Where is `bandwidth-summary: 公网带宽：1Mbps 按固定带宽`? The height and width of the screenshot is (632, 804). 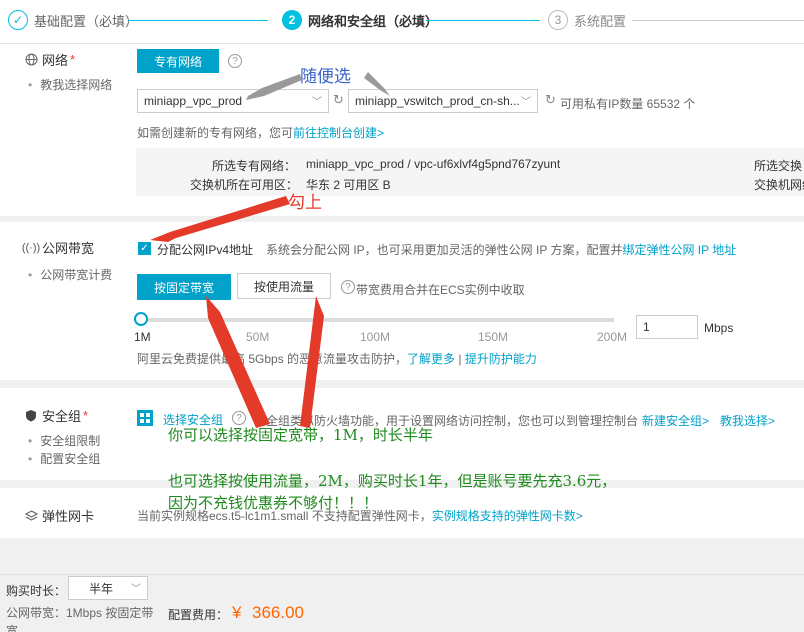 bandwidth-summary: 公网带宽：1Mbps 按固定带宽 is located at coordinates (80, 619).